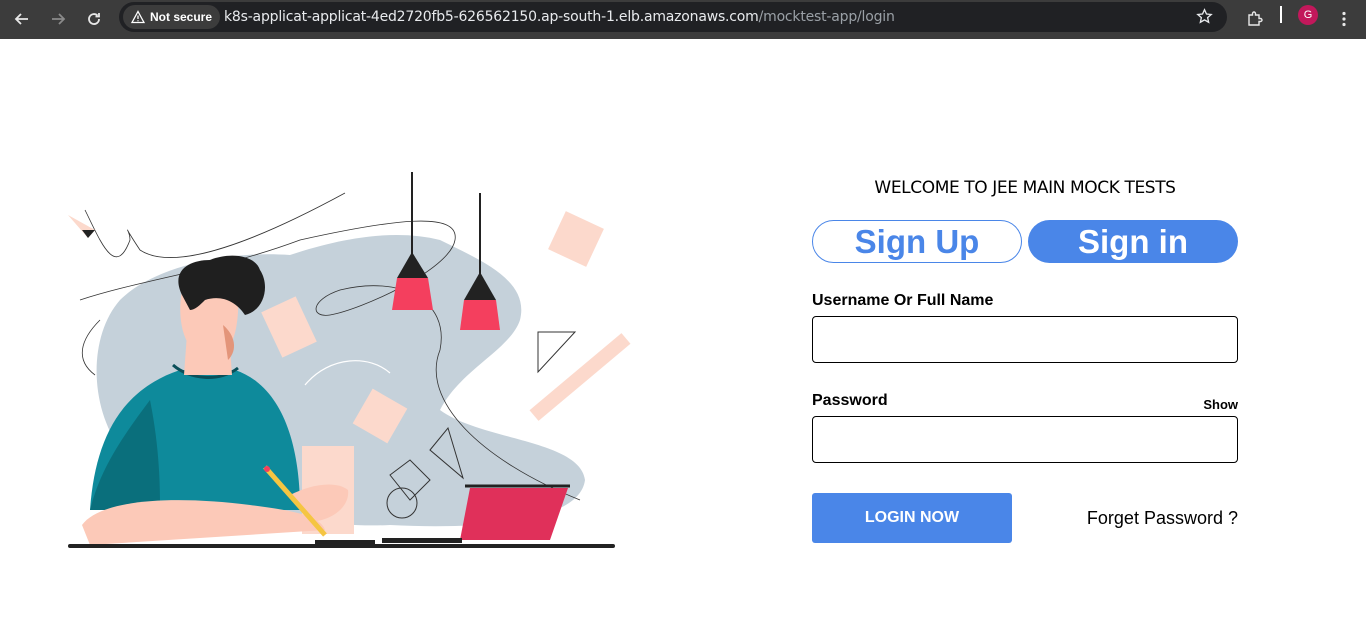 Image resolution: width=1366 pixels, height=627 pixels. What do you see at coordinates (1281, 14) in the screenshot?
I see `toolbar-divider` at bounding box center [1281, 14].